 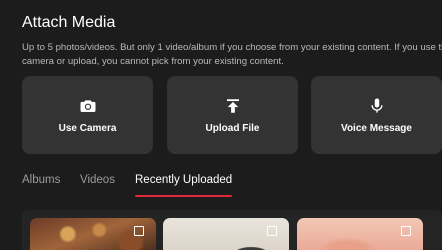 What do you see at coordinates (41, 180) in the screenshot?
I see `tab-albums: Albums` at bounding box center [41, 180].